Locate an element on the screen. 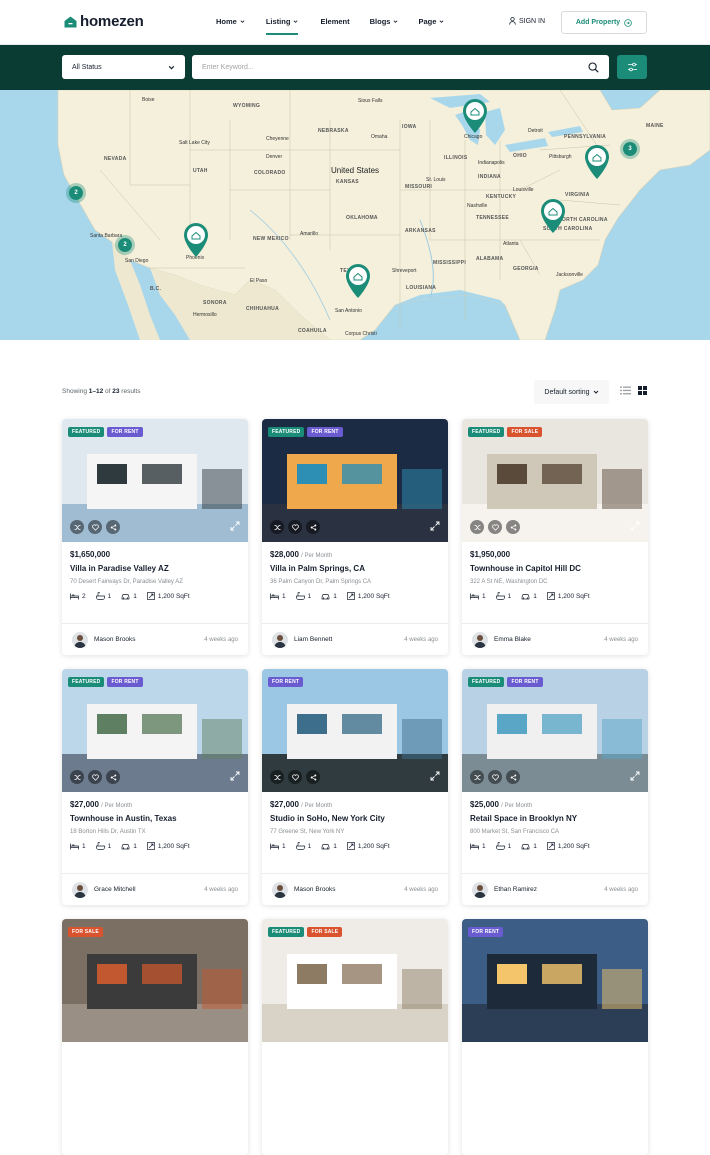 The width and height of the screenshot is (710, 1155). nav-listing: Listing is located at coordinates (282, 26).